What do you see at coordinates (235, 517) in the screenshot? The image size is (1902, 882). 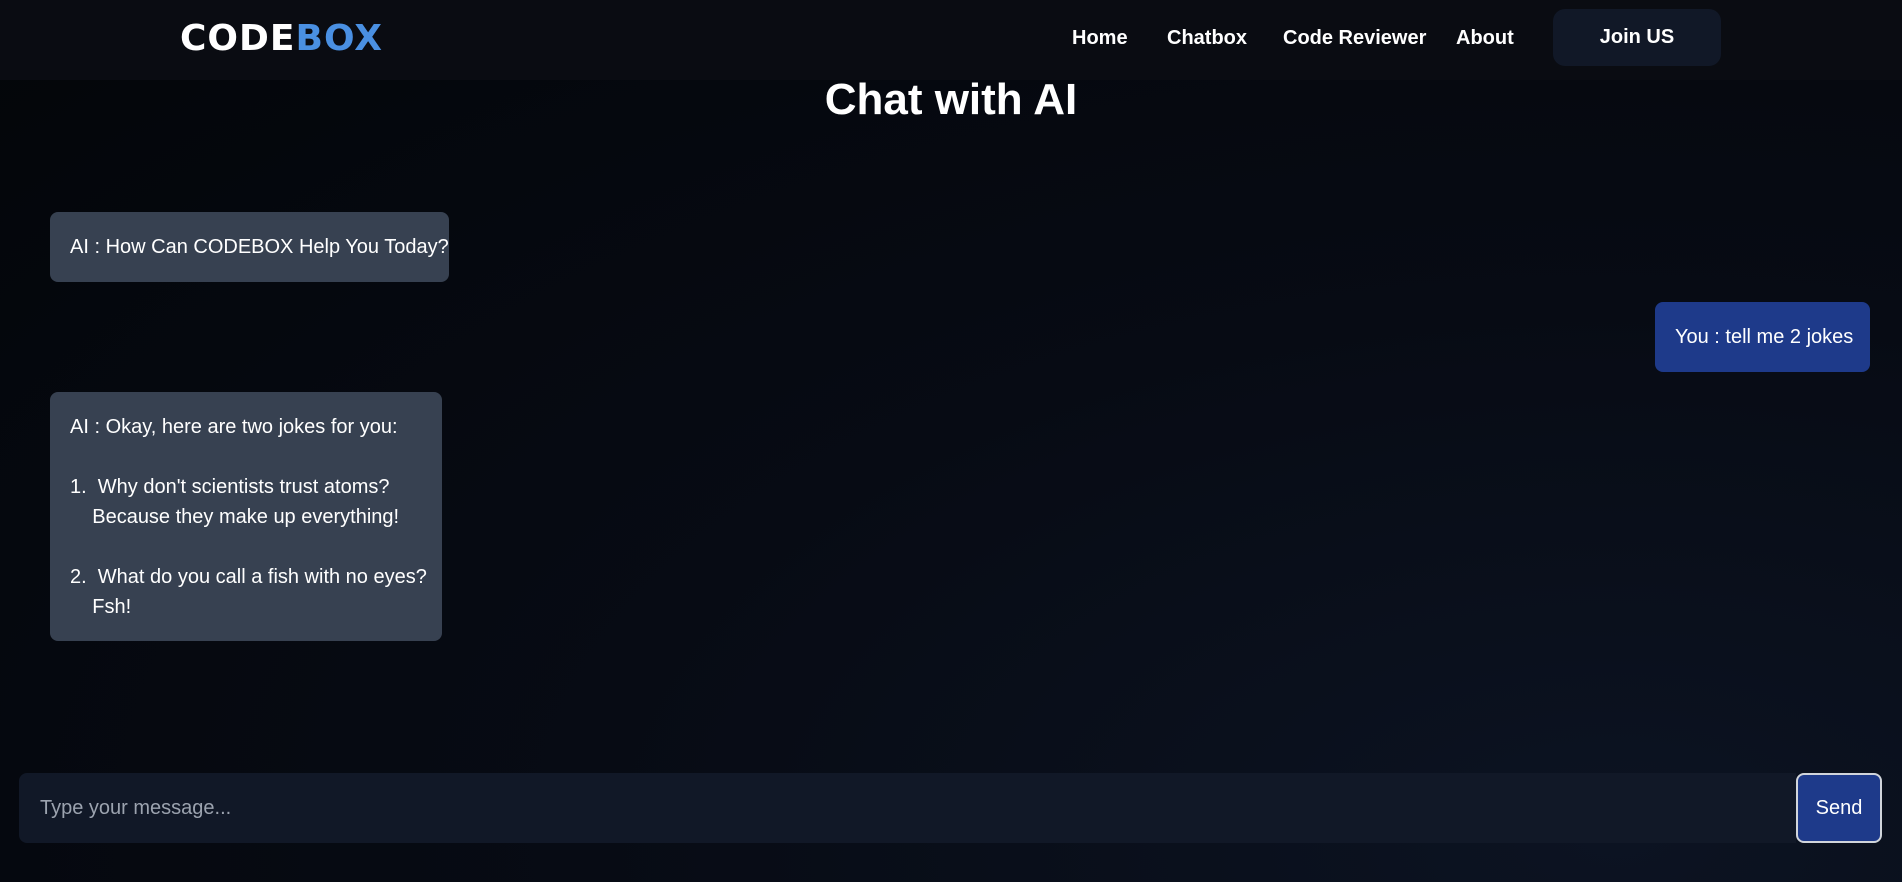 I see `joke-1-answer: Because they make up everything!` at bounding box center [235, 517].